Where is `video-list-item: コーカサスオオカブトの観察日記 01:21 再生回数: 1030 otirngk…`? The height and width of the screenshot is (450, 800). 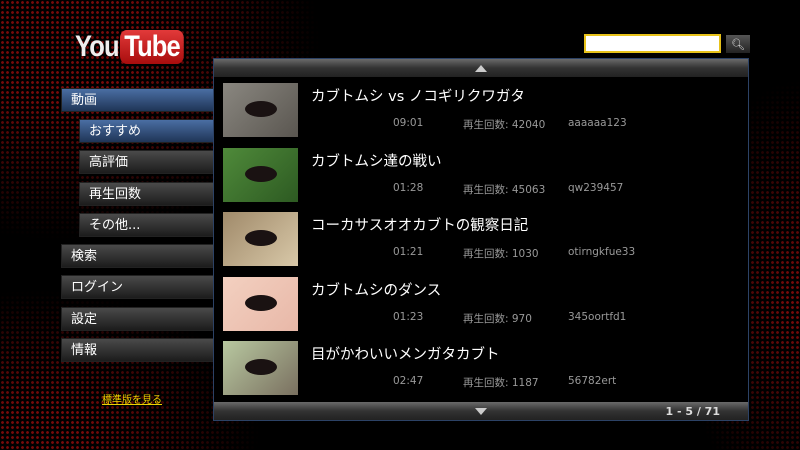 video-list-item: コーカサスオオカブトの観察日記 01:21 再生回数: 1030 otirngk… is located at coordinates (483, 239).